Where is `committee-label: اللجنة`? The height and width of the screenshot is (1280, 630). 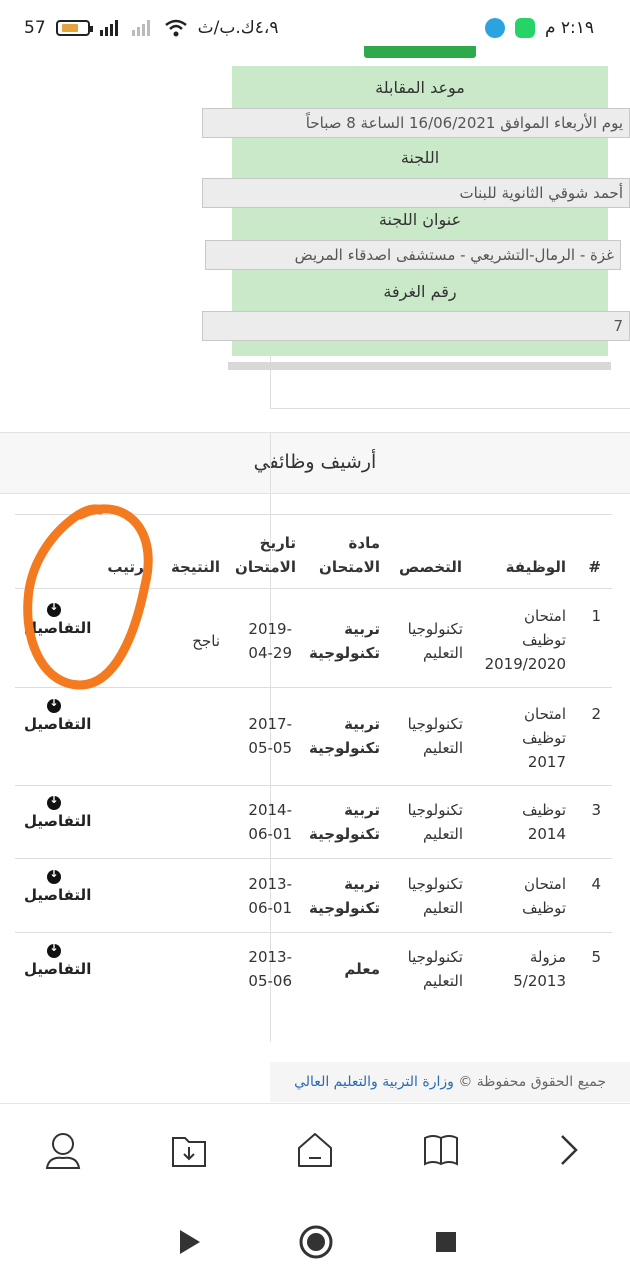 committee-label: اللجنة is located at coordinates (420, 157).